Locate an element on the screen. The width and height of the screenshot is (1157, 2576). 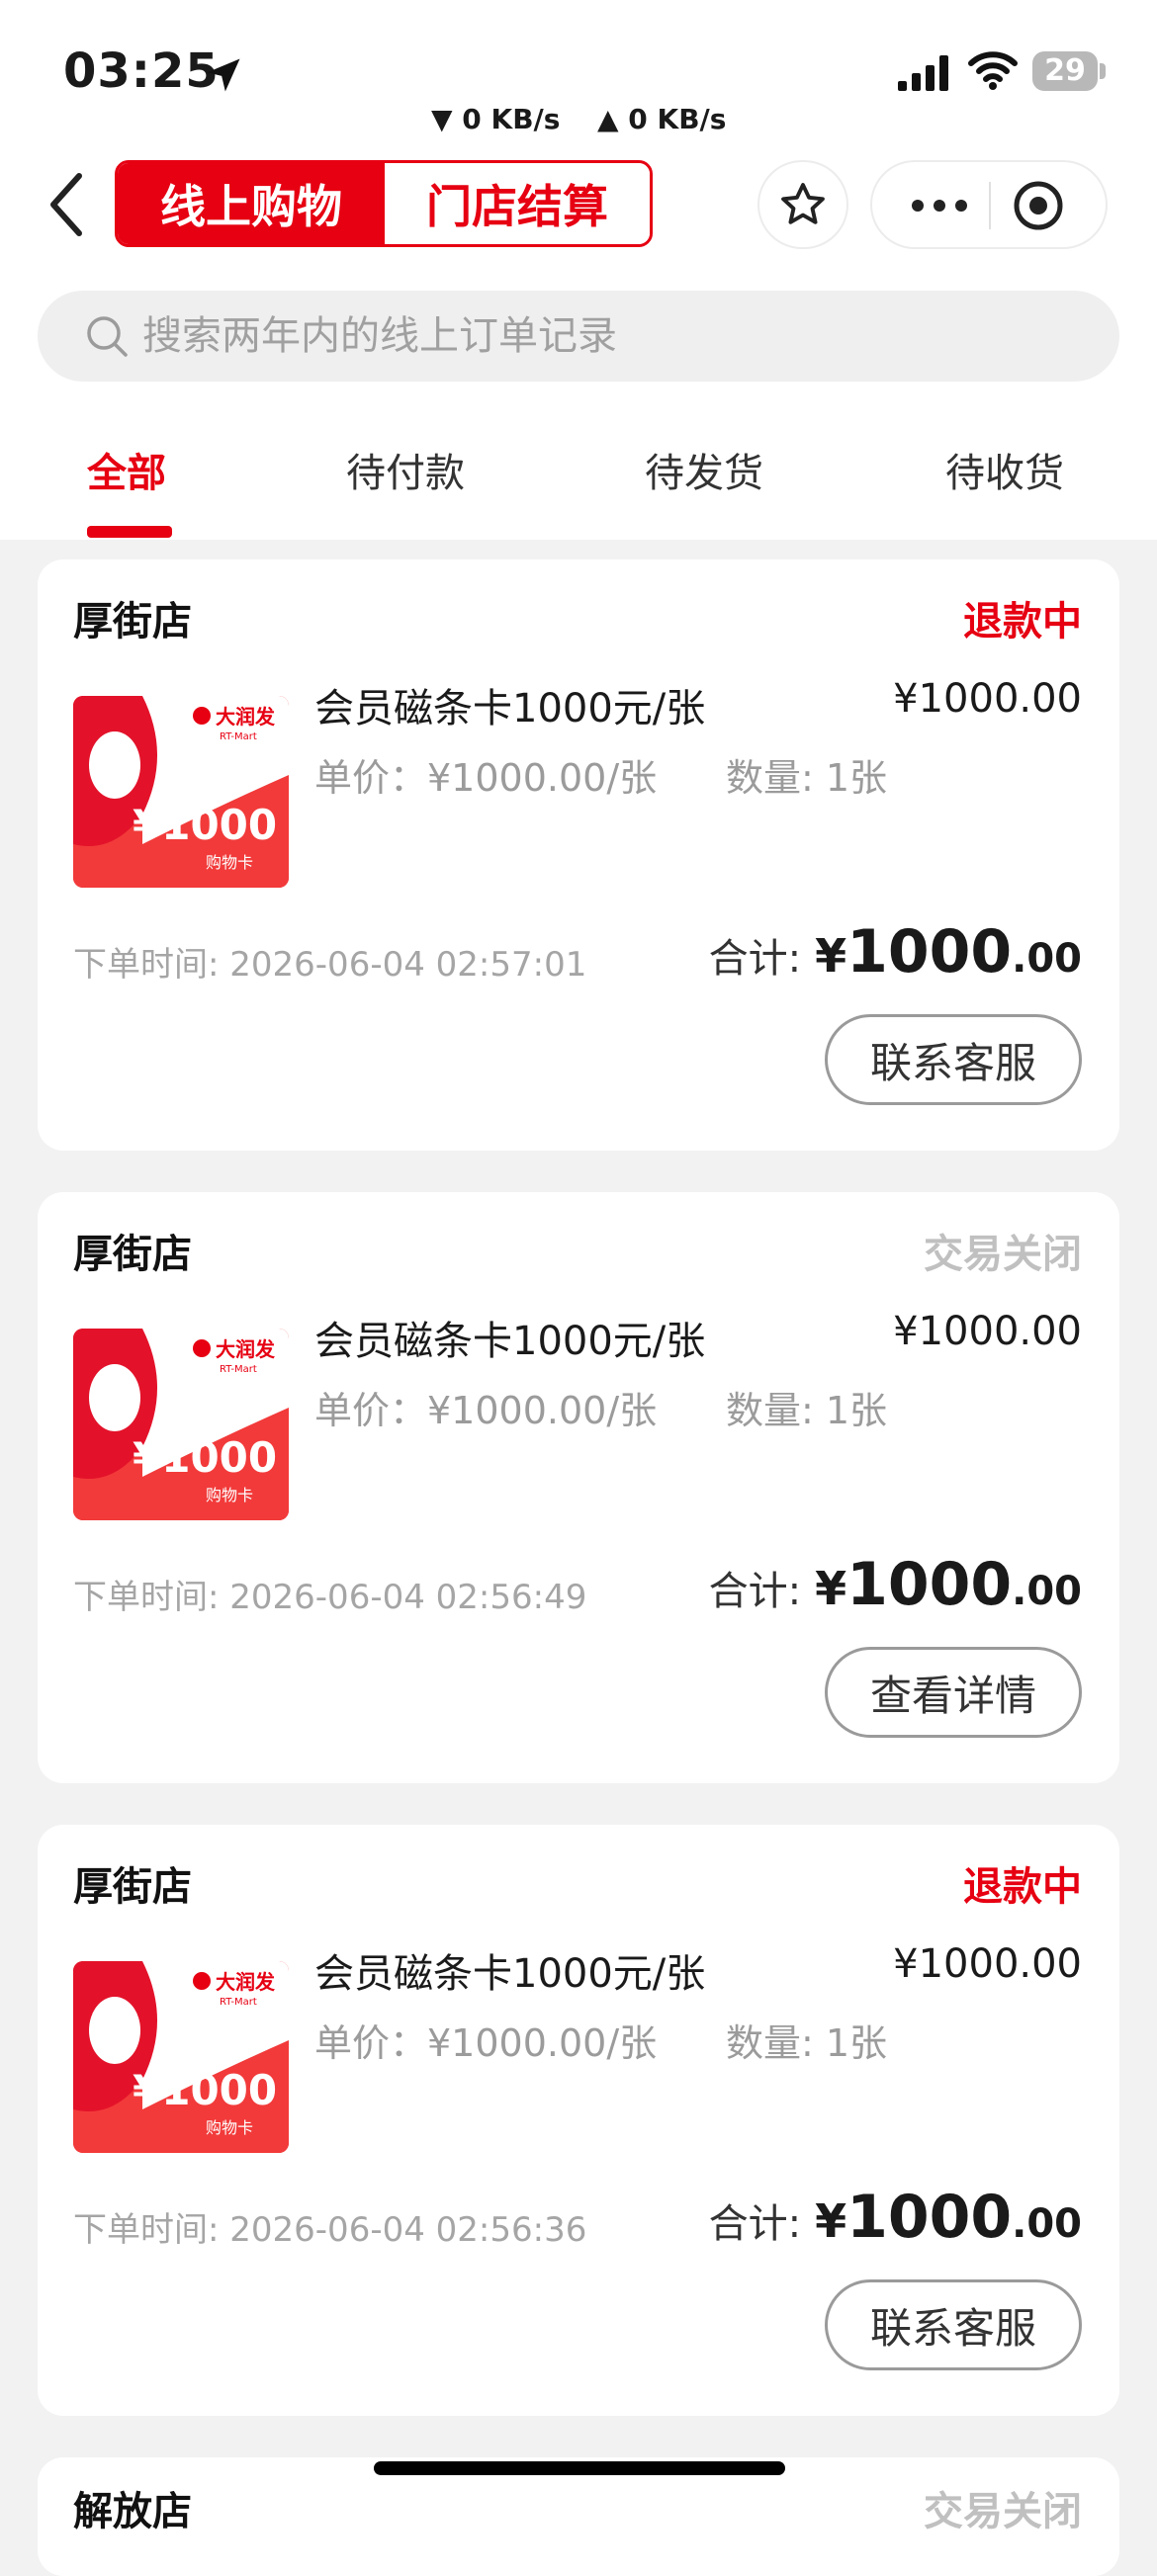
order-time: 下单时间: 2026-06-04 02:57:01 is located at coordinates (330, 965).